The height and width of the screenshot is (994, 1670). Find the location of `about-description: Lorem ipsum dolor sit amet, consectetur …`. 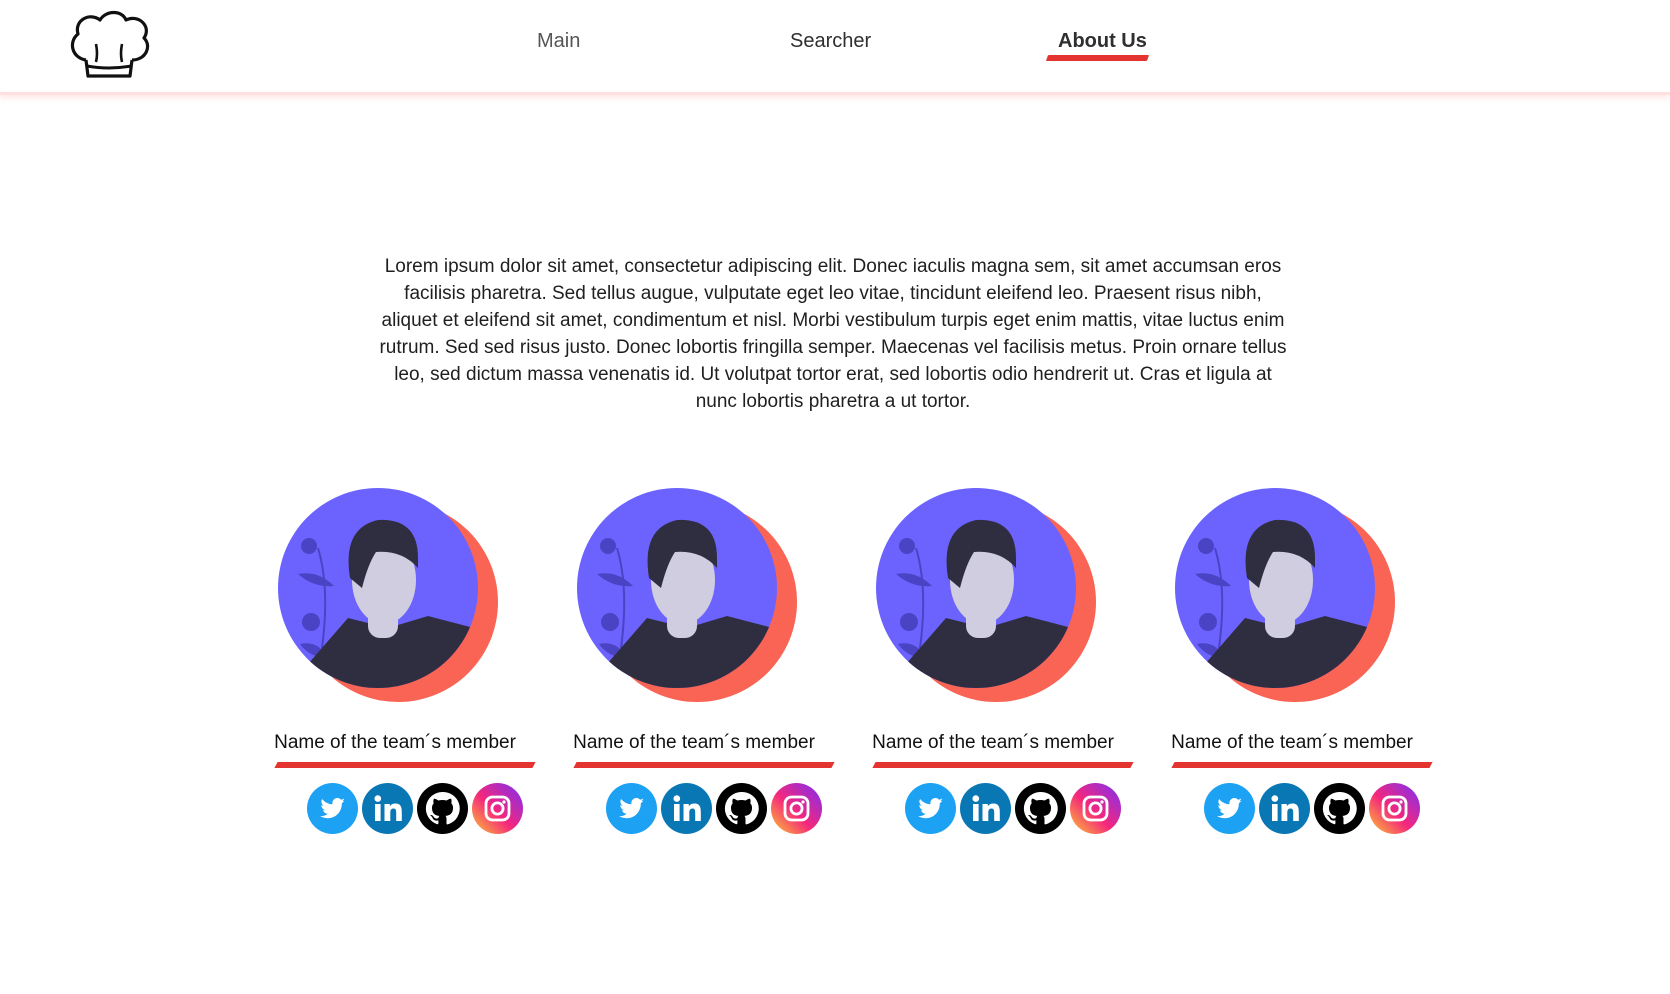

about-description: Lorem ipsum dolor sit amet, consectetur … is located at coordinates (833, 334).